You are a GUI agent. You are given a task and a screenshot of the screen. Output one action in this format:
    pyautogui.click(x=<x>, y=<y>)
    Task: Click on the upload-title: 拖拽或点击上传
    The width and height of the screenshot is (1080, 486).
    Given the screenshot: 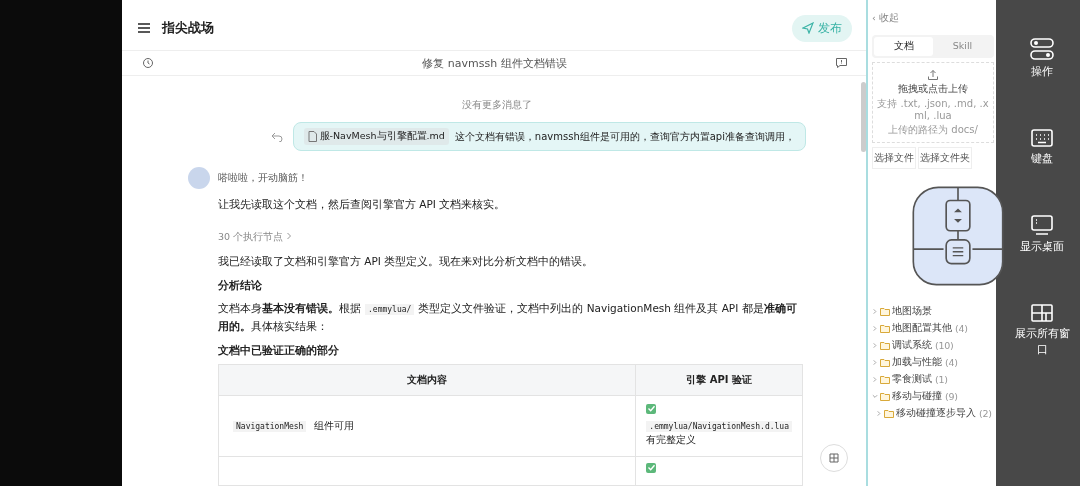 What is the action you would take?
    pyautogui.click(x=933, y=89)
    